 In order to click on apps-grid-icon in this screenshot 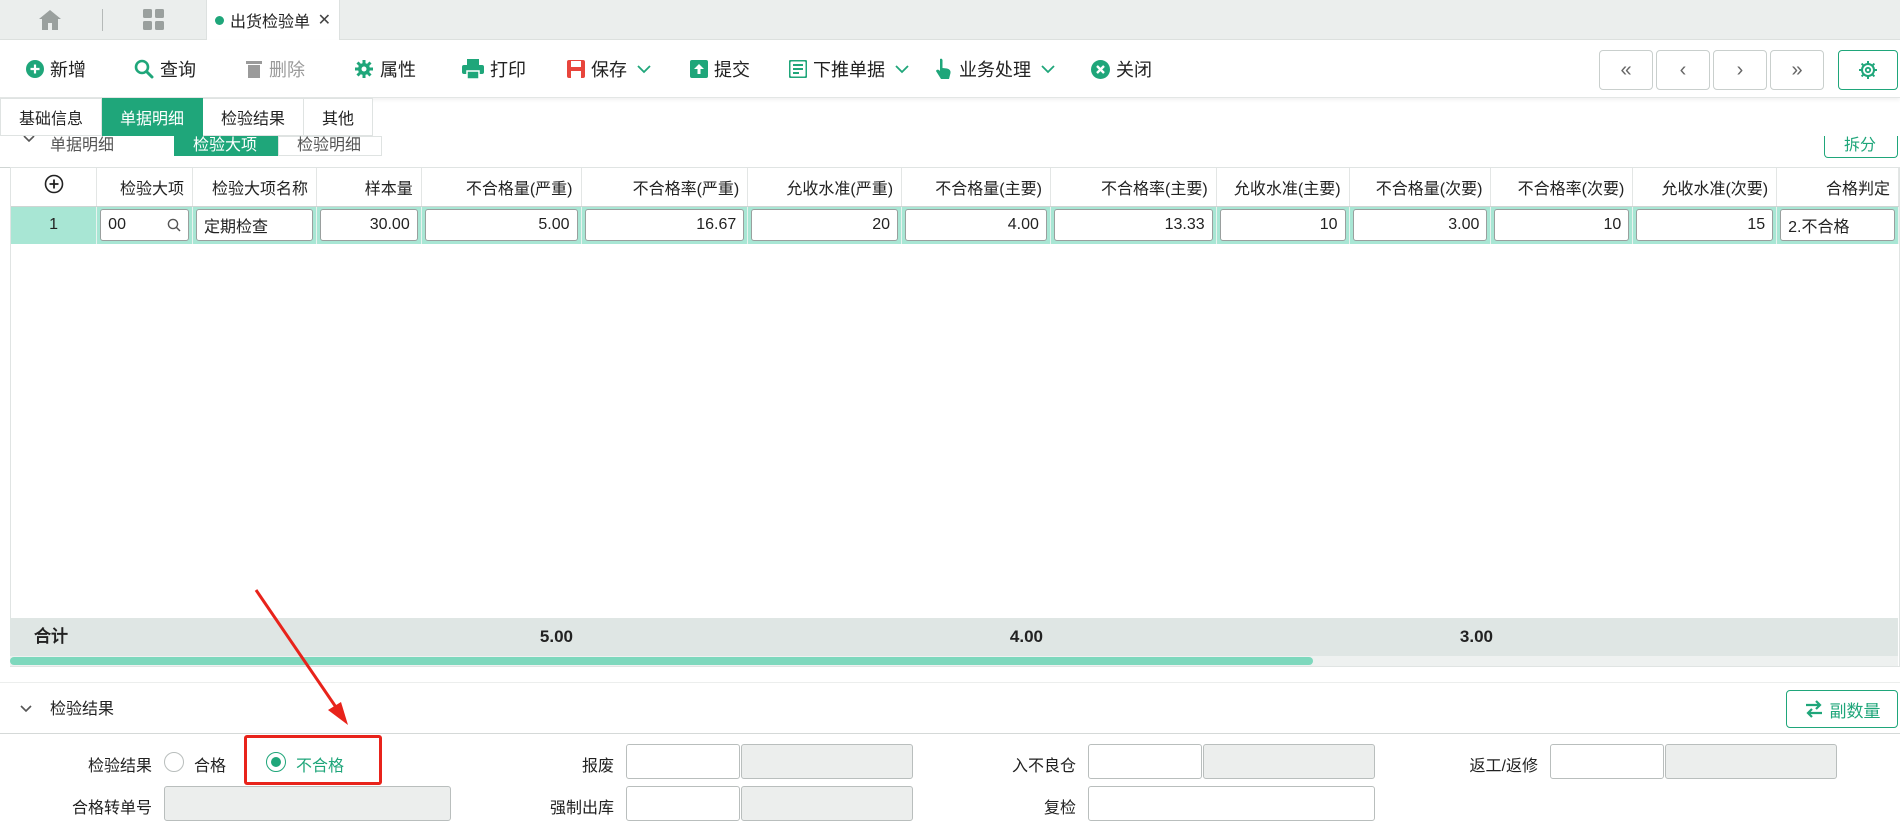, I will do `click(154, 20)`.